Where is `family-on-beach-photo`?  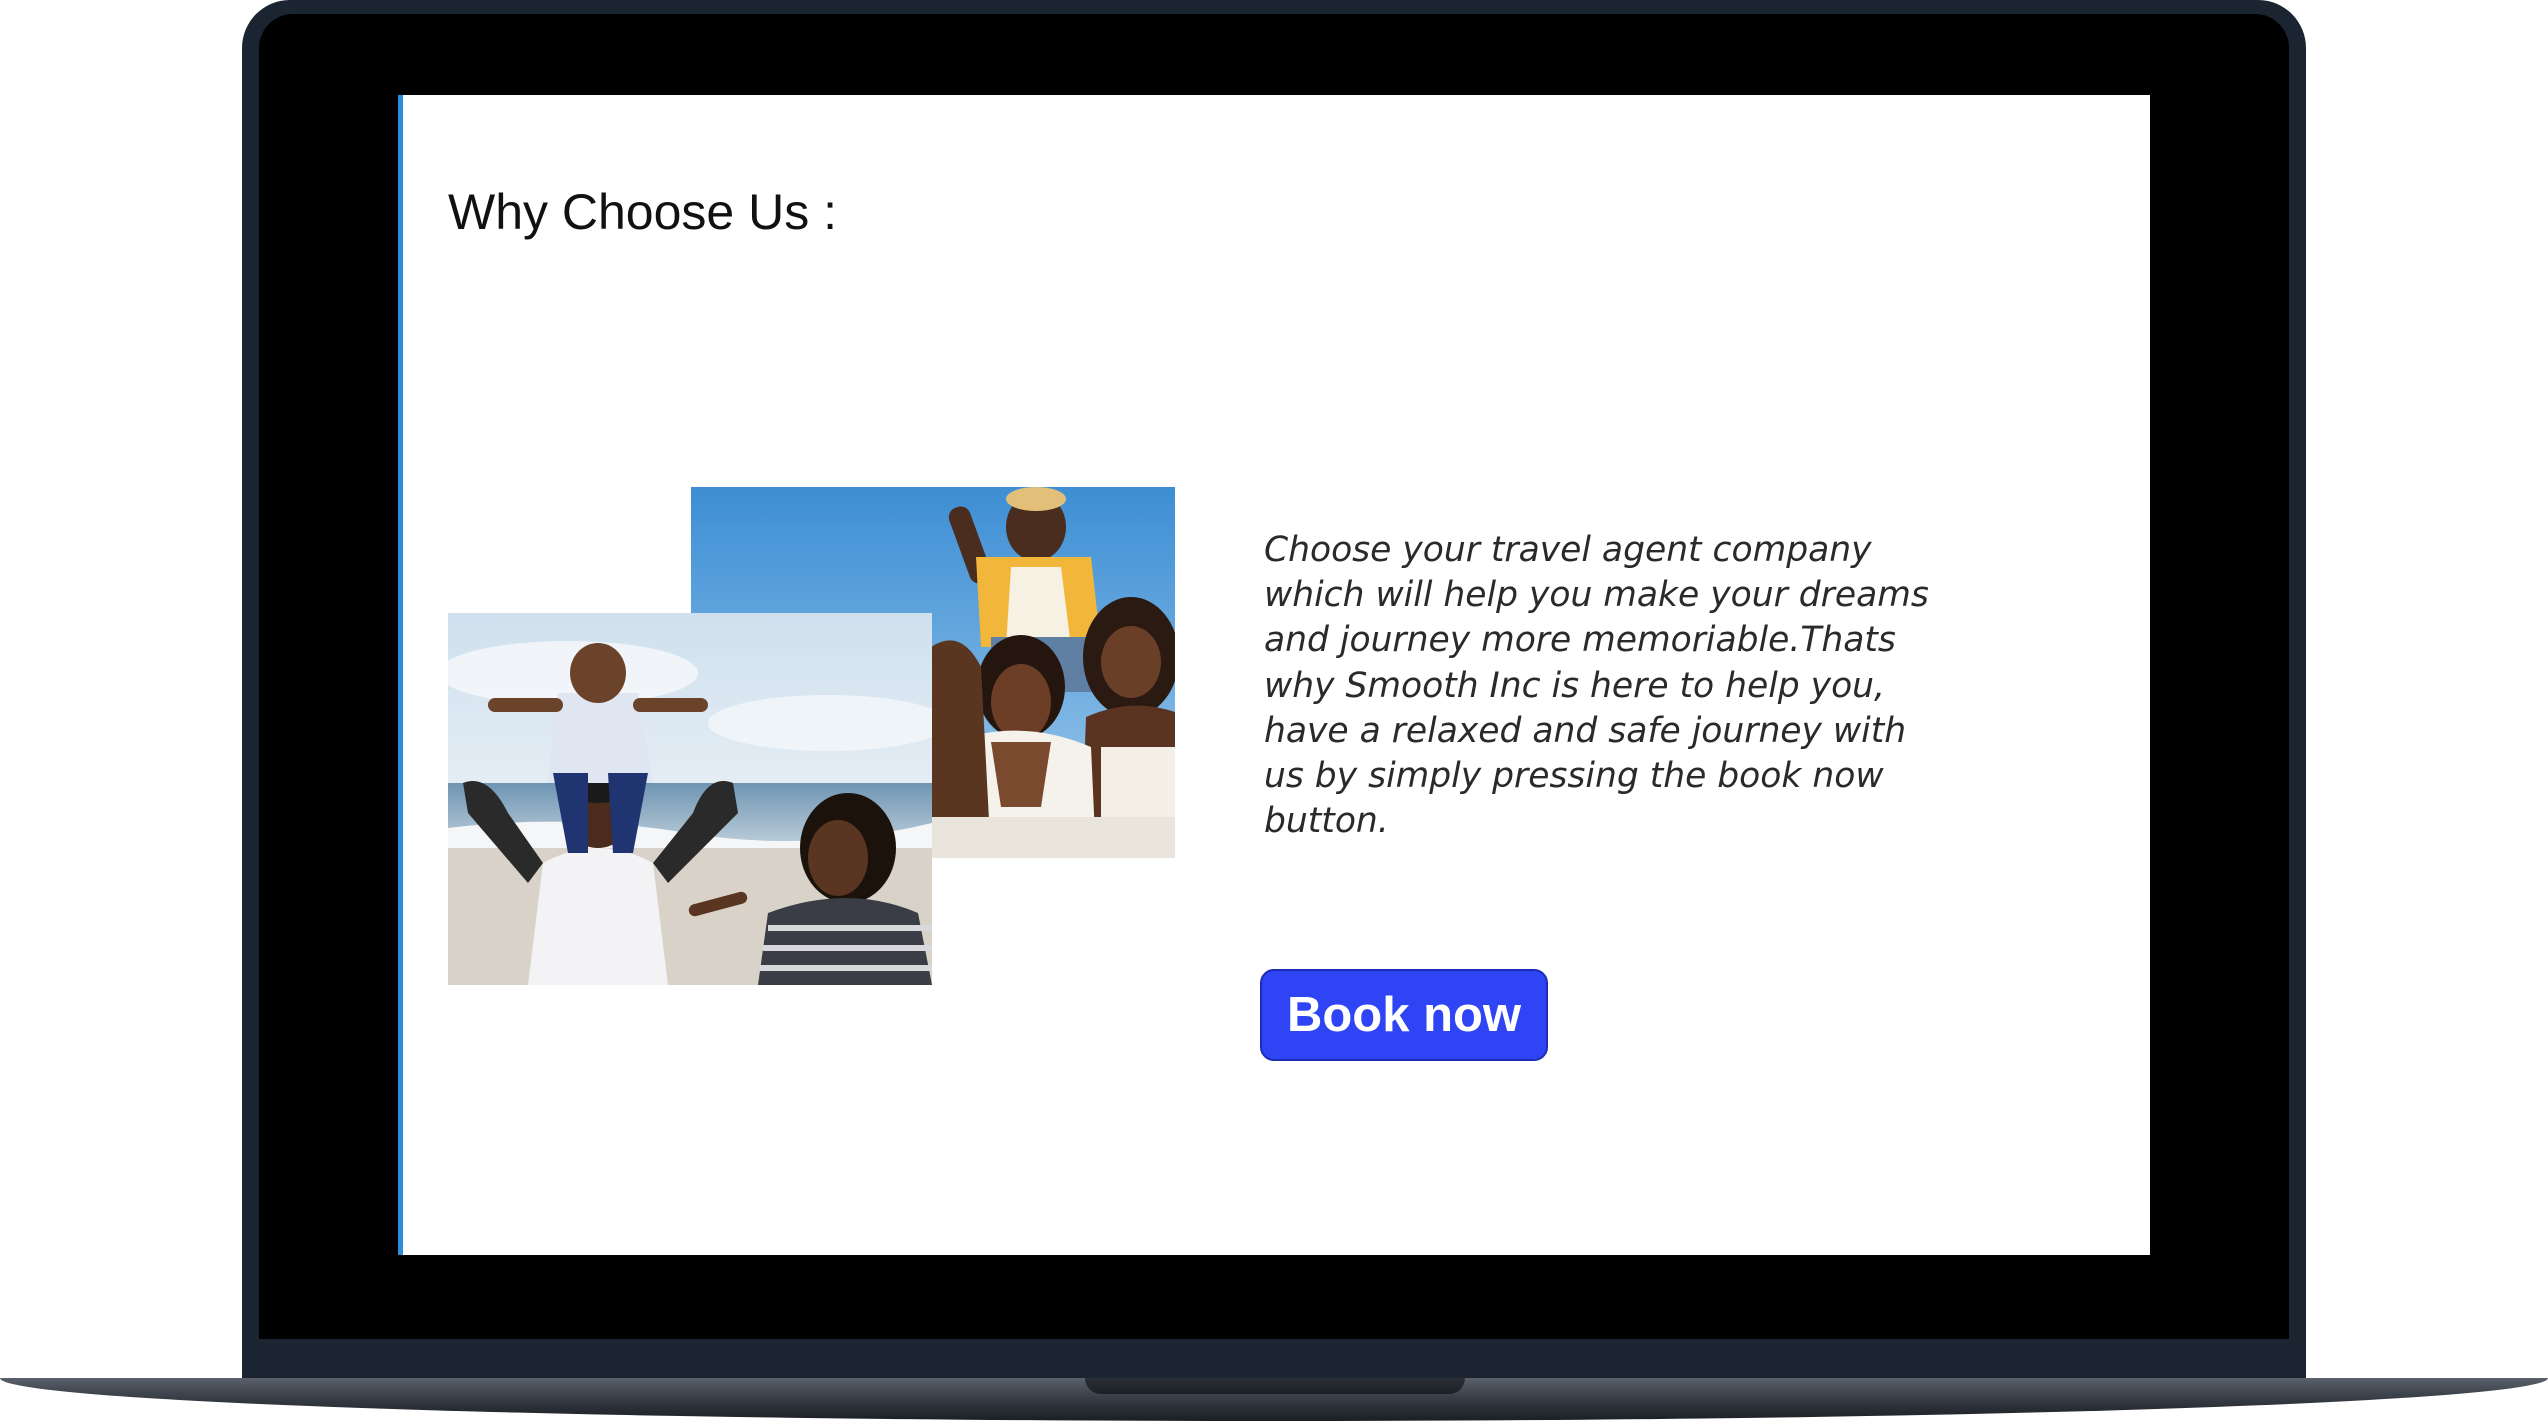
family-on-beach-photo is located at coordinates (690, 799).